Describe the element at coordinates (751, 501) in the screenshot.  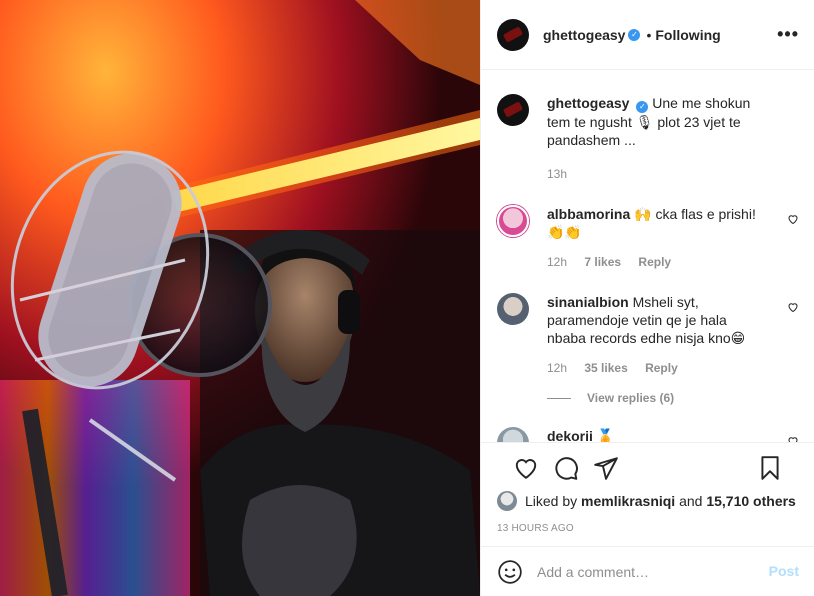
I see `liked-by-others: 15,710 others` at that location.